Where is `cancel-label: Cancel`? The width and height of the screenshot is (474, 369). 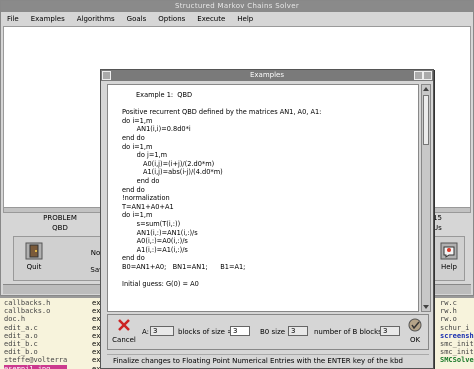 cancel-label: Cancel is located at coordinates (124, 340).